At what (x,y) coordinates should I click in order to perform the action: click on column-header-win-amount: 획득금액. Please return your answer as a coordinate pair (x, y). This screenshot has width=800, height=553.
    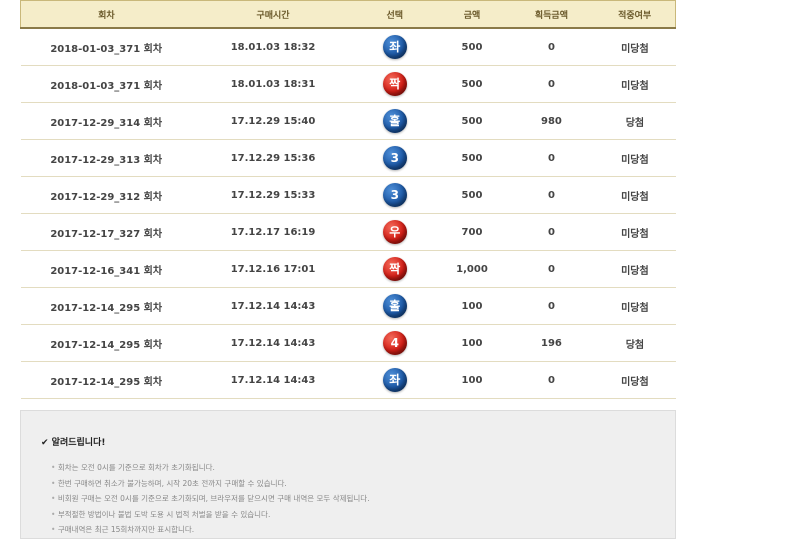
    Looking at the image, I should click on (551, 14).